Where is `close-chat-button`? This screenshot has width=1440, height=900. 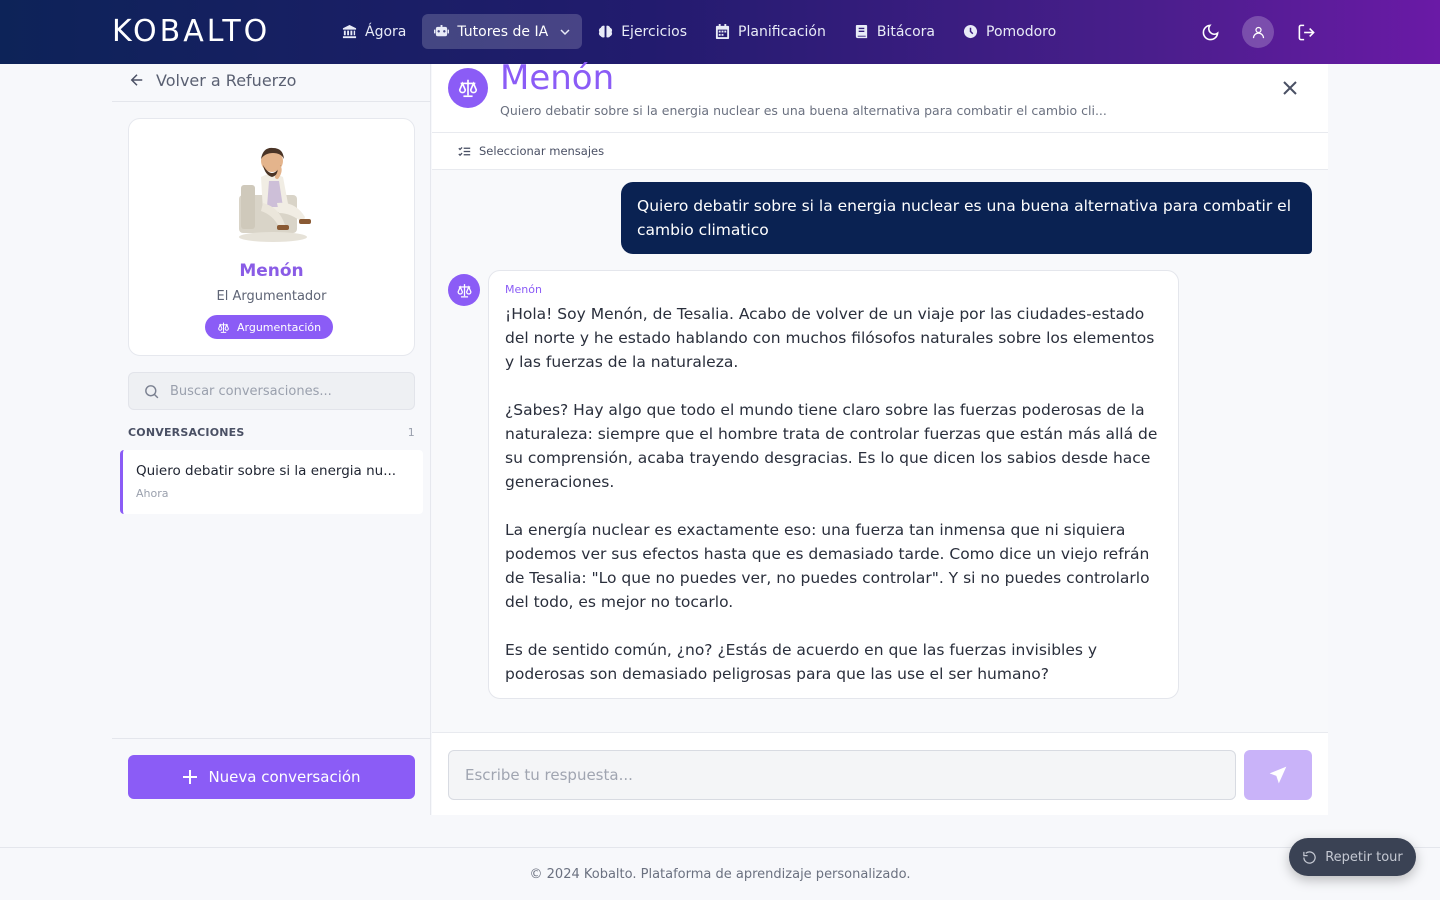 close-chat-button is located at coordinates (1292, 90).